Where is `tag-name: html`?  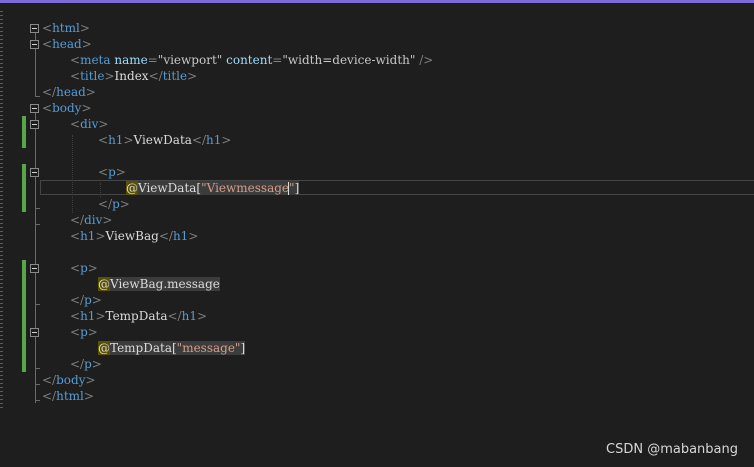
tag-name: html is located at coordinates (70, 396).